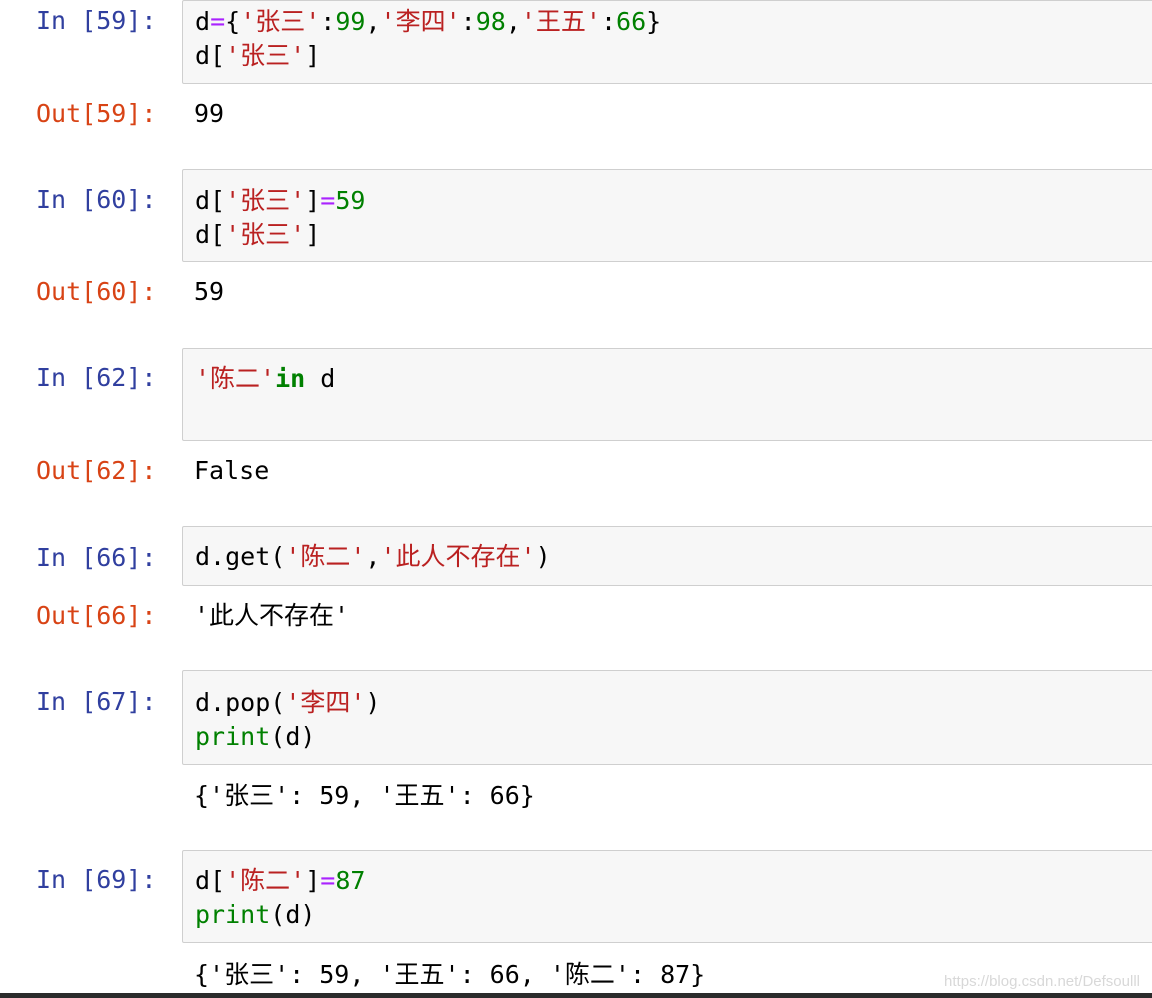  I want to click on input-prompt-67: In [67]:, so click(96, 701).